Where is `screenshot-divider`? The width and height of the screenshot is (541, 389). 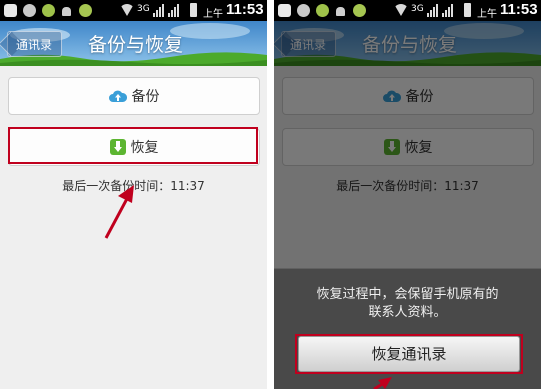 screenshot-divider is located at coordinates (270, 194).